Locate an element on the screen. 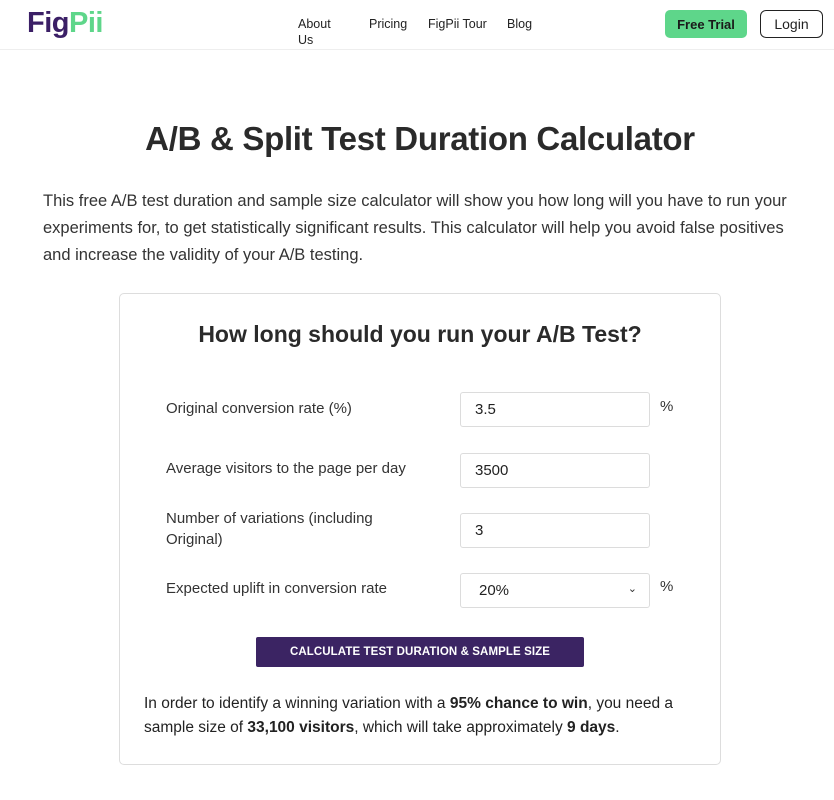  page-title: A/B & Split Test Duration Calculator is located at coordinates (420, 138).